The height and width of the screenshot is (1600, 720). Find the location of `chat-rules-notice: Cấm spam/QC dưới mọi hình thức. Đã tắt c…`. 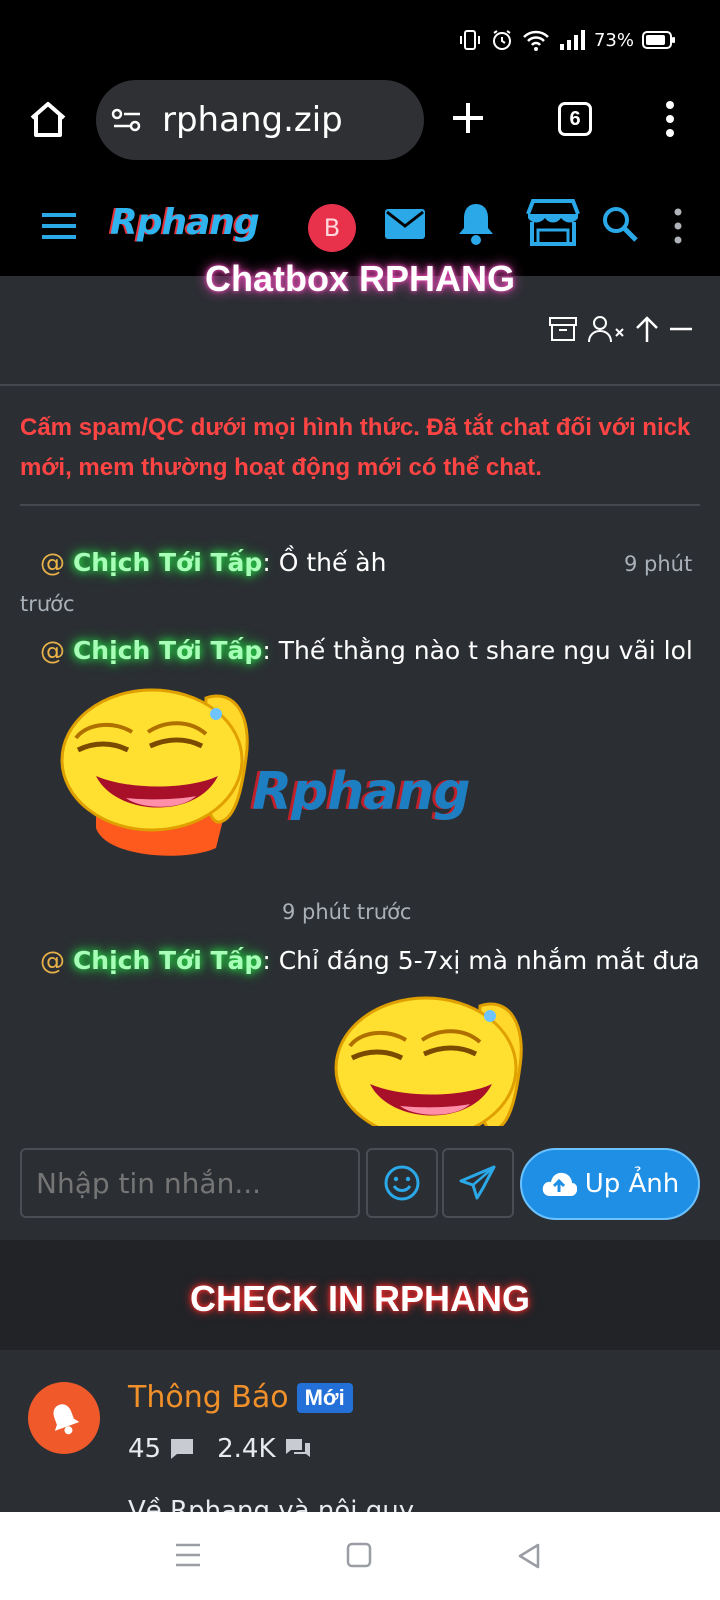

chat-rules-notice: Cấm spam/QC dưới mọi hình thức. Đã tắt c… is located at coordinates (355, 447).